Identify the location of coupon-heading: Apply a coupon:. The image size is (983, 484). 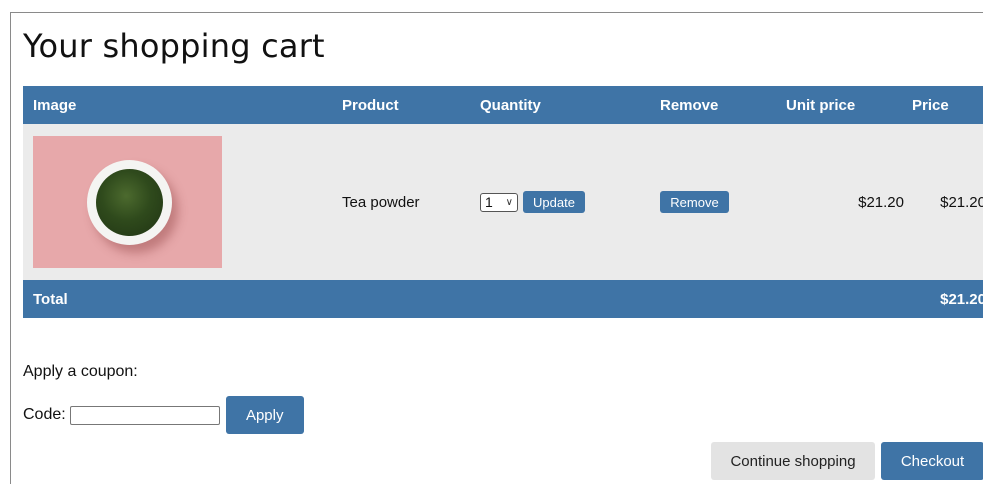
(80, 371).